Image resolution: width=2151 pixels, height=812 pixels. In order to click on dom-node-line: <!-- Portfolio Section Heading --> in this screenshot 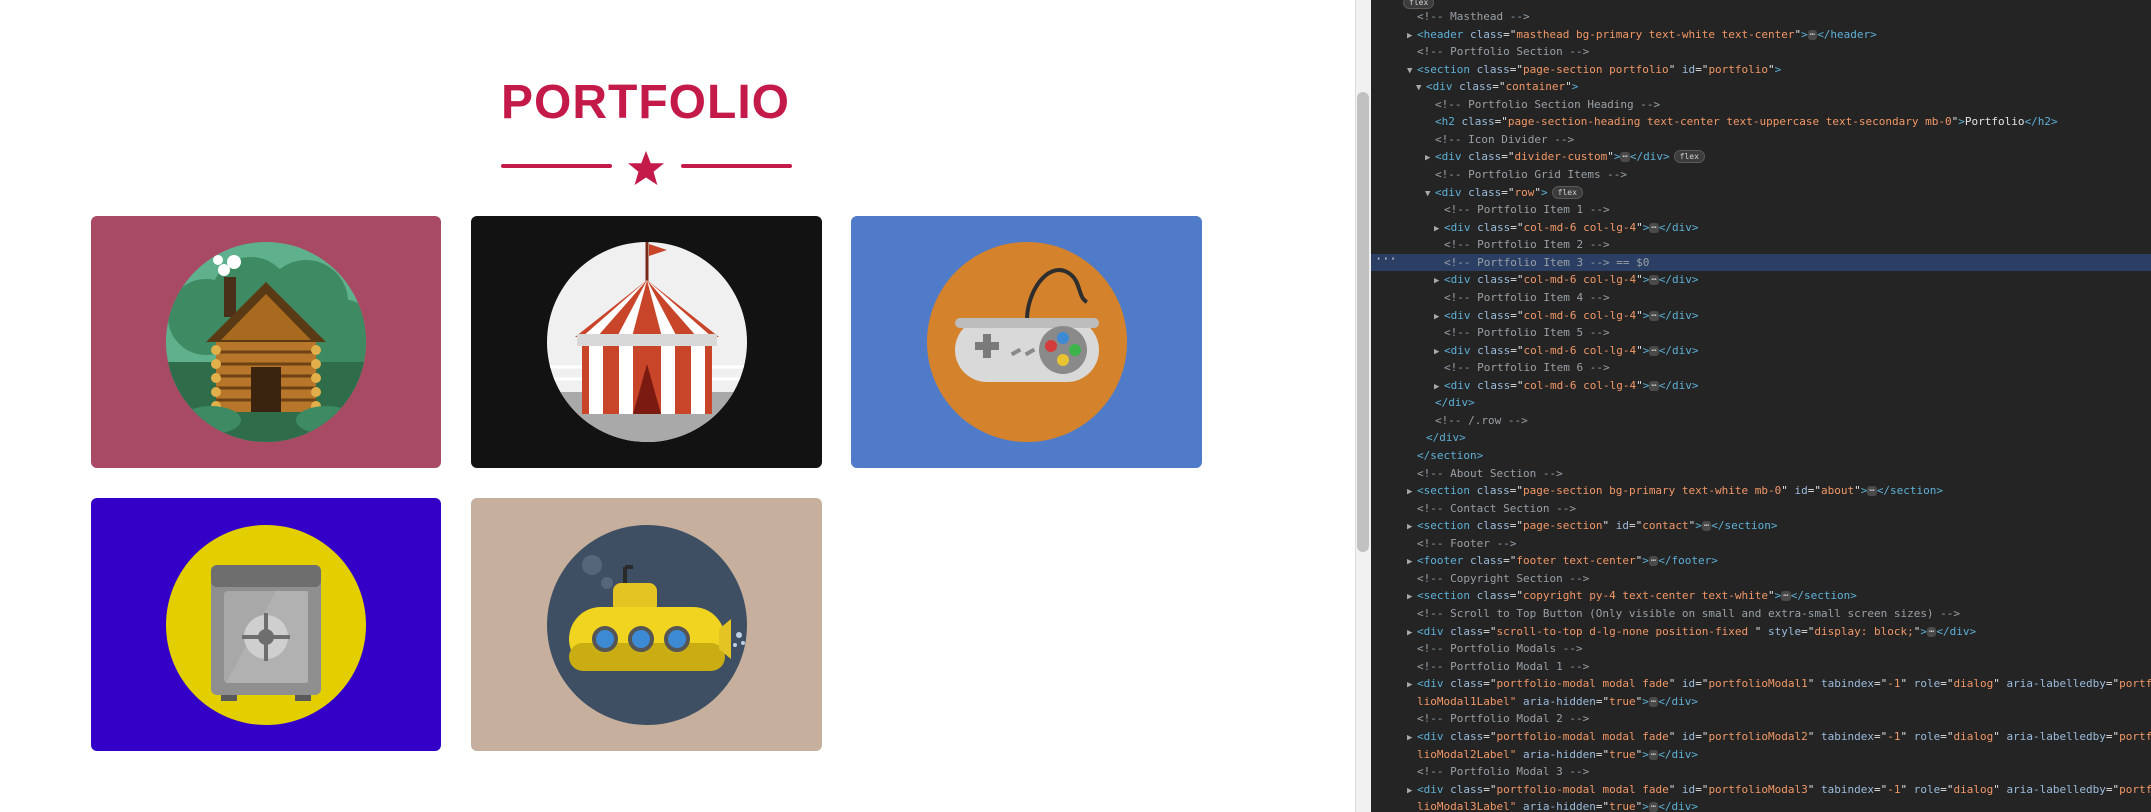, I will do `click(1761, 104)`.